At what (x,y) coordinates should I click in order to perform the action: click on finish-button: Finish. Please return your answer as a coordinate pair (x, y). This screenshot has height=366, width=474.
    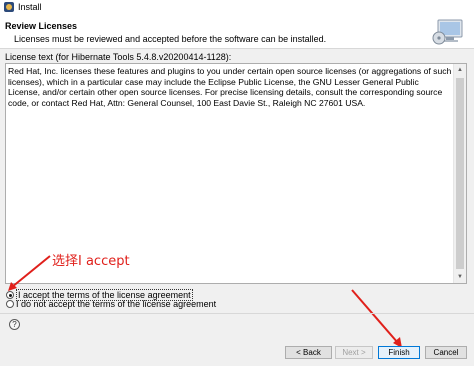
    Looking at the image, I should click on (399, 352).